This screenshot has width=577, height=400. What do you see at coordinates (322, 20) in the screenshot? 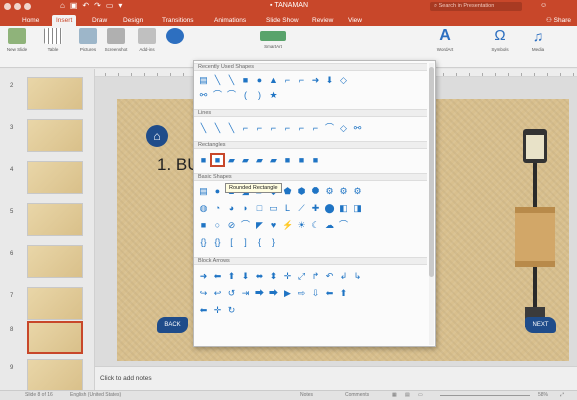
I see `tab-review: Review` at bounding box center [322, 20].